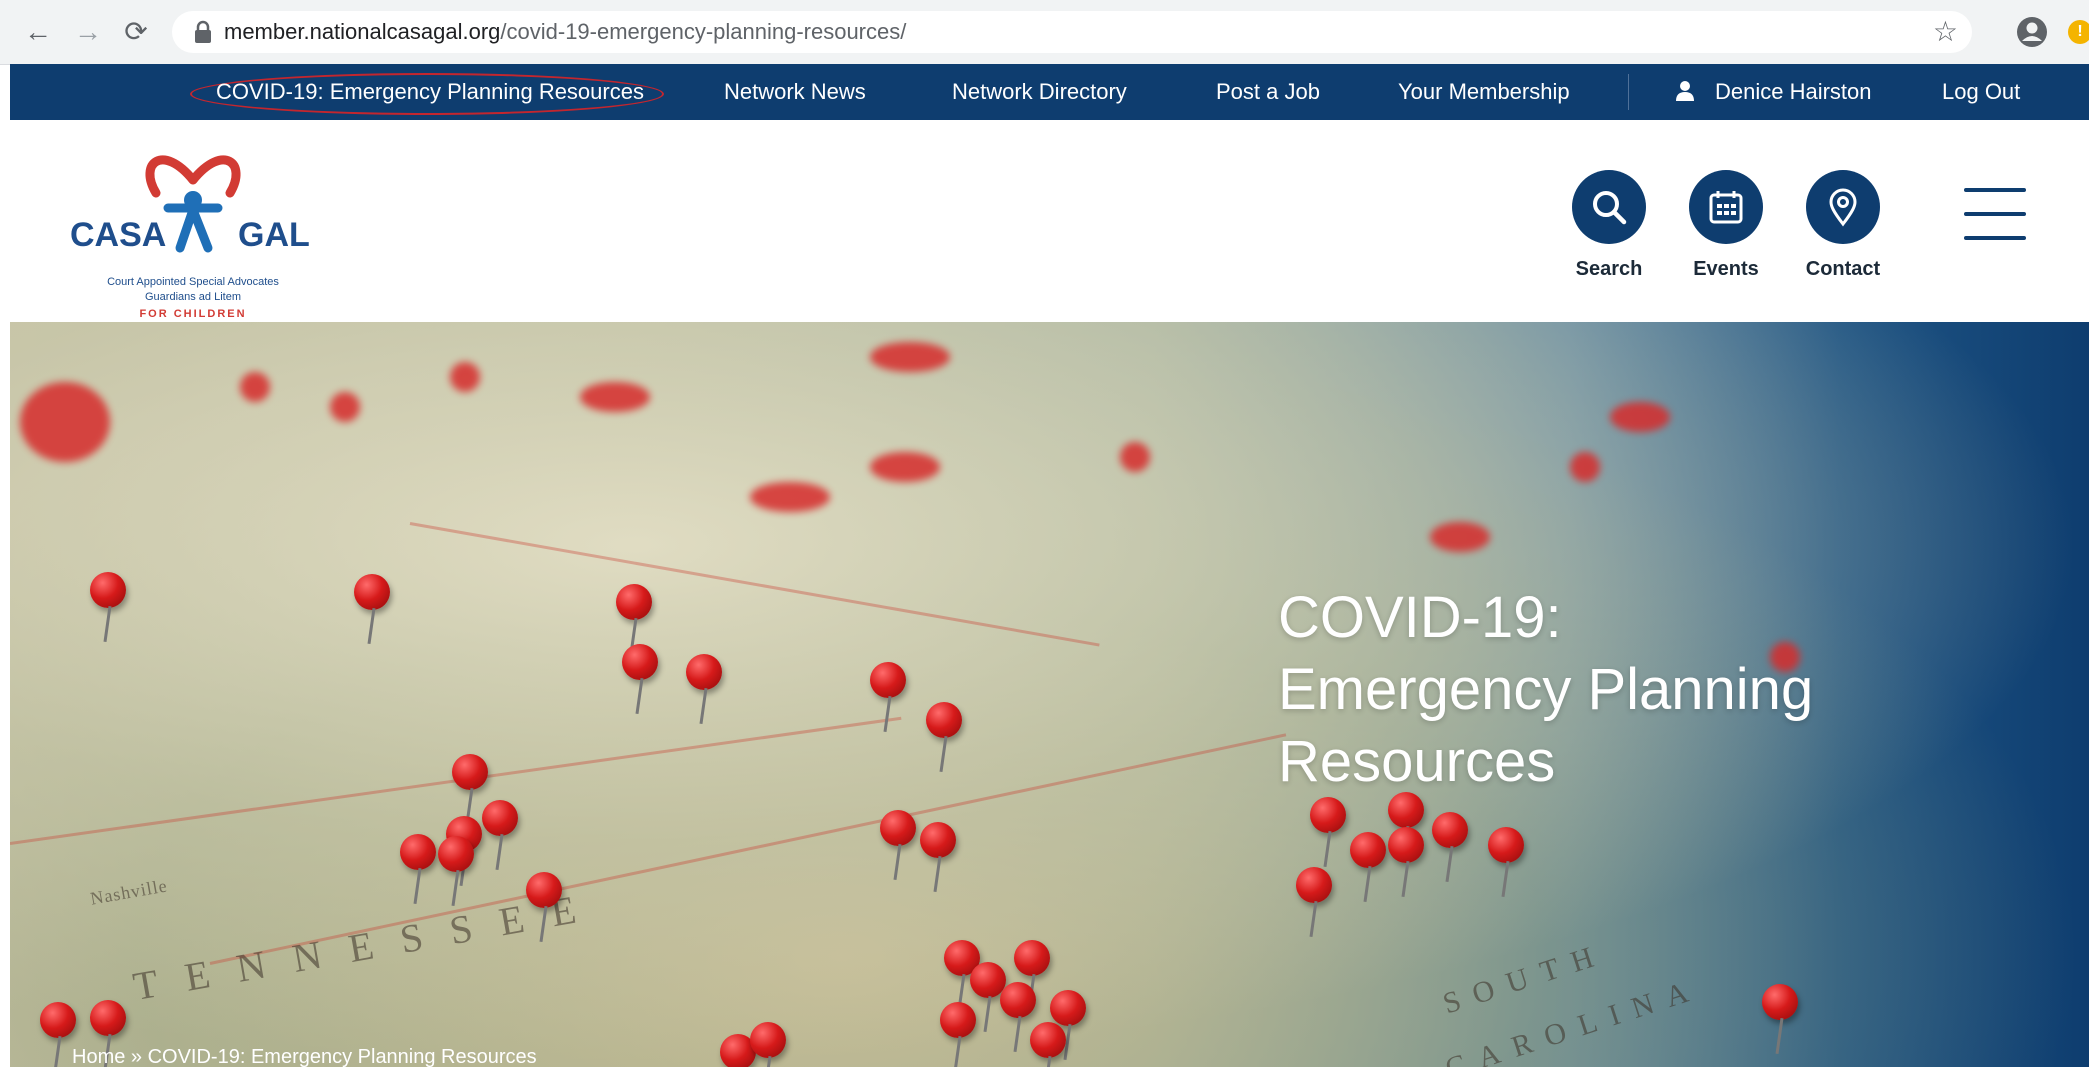  What do you see at coordinates (430, 92) in the screenshot?
I see `nav-item-covid-resources: COVID-19: Emergency Planning Resources` at bounding box center [430, 92].